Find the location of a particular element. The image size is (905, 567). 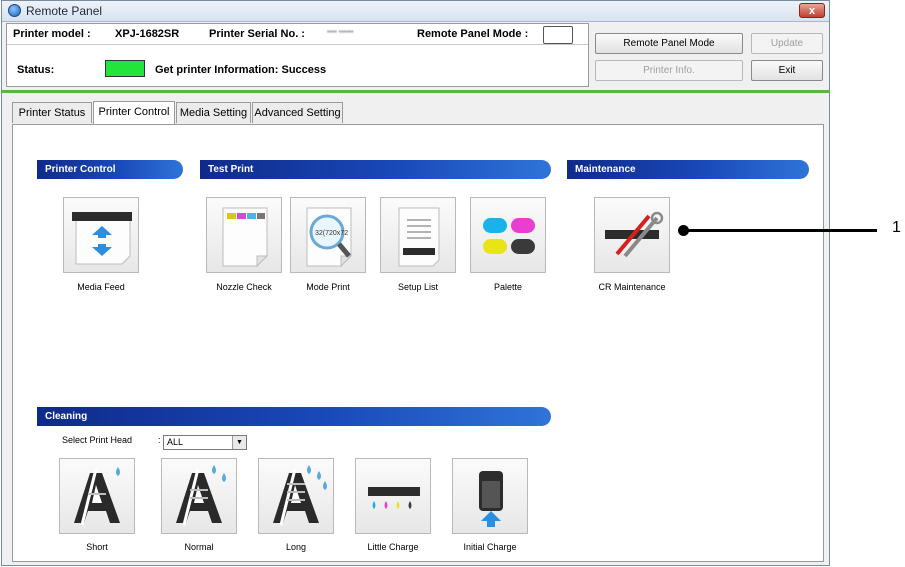

initial-charge-label: Initial Charge is located at coordinates (490, 547).